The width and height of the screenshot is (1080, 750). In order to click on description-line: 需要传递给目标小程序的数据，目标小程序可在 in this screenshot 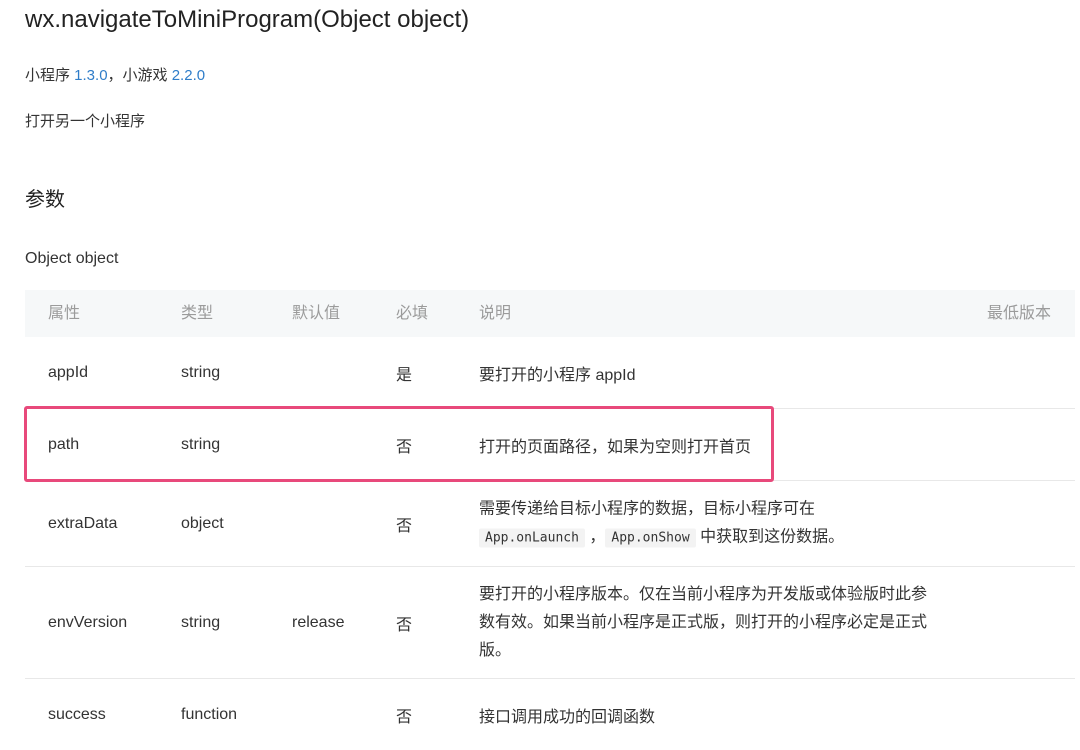, I will do `click(647, 508)`.